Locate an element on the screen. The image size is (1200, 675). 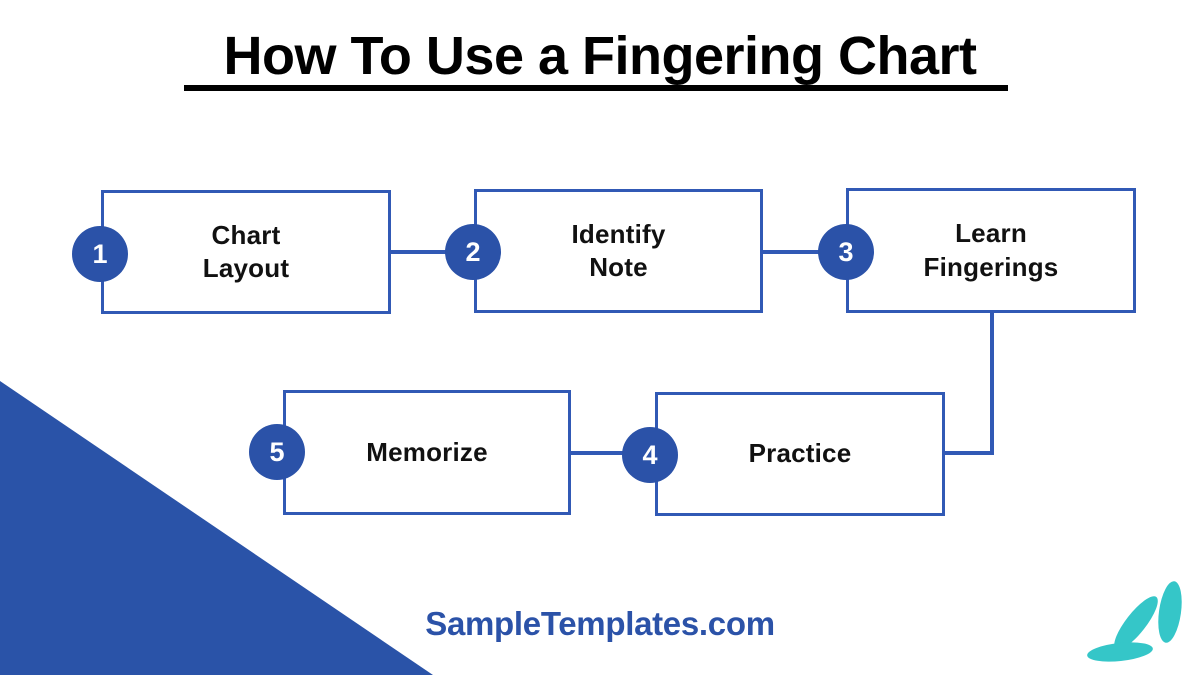
step-box-3: Learn Fingerings is located at coordinates (991, 250).